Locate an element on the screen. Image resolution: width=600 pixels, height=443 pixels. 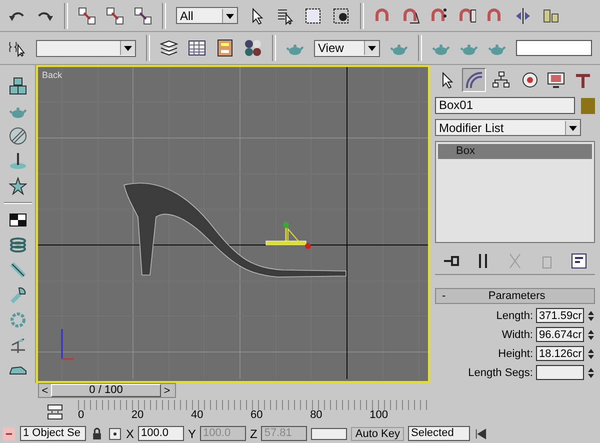
bind-icon is located at coordinates (143, 15).